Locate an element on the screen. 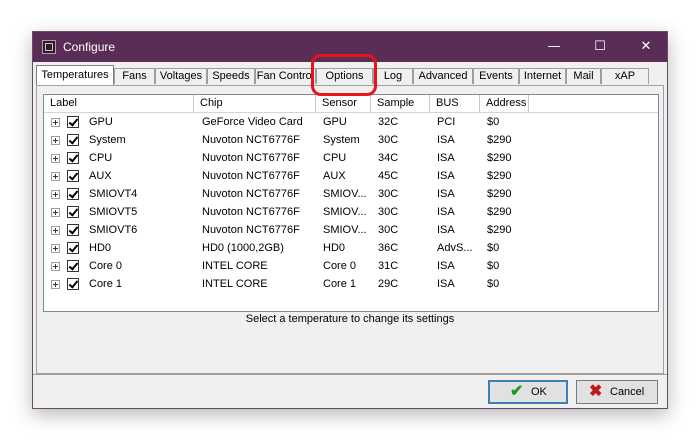  row-sample: 29C is located at coordinates (388, 284).